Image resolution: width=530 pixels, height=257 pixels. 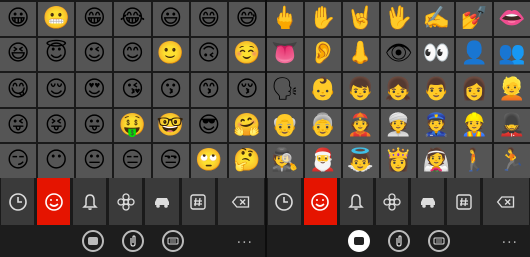 What do you see at coordinates (170, 54) in the screenshot?
I see `emoji-key: 🙂` at bounding box center [170, 54].